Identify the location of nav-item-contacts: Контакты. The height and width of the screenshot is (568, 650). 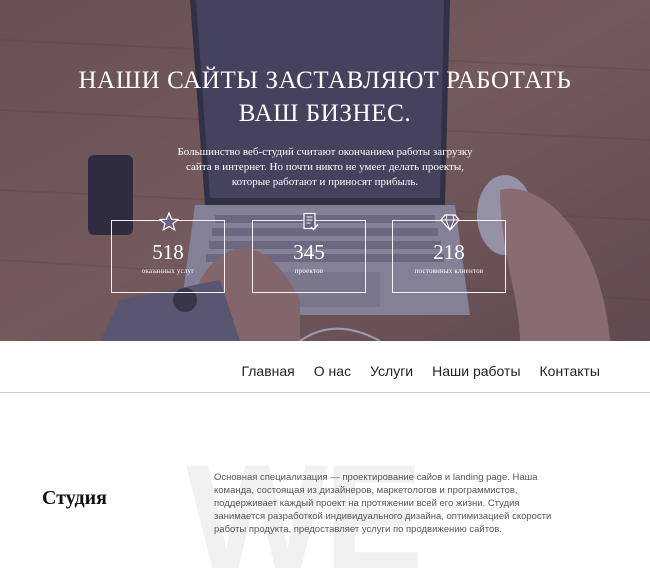
(570, 371).